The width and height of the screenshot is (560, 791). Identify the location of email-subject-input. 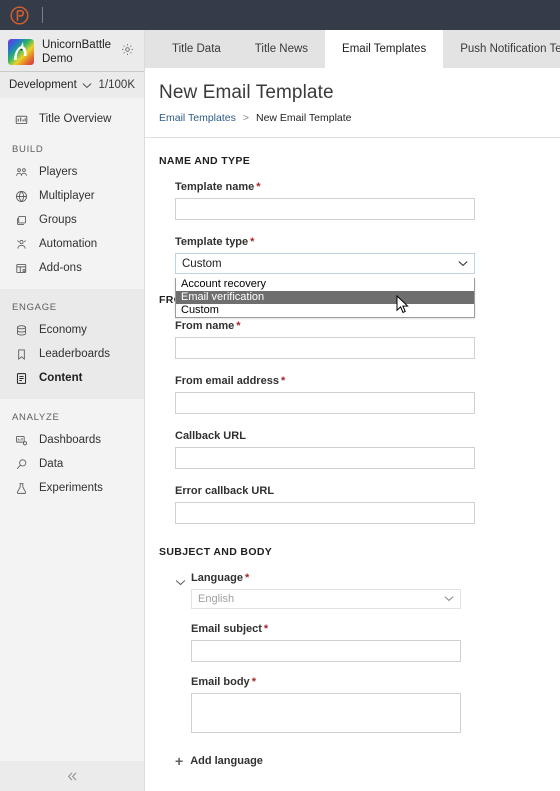
(326, 651).